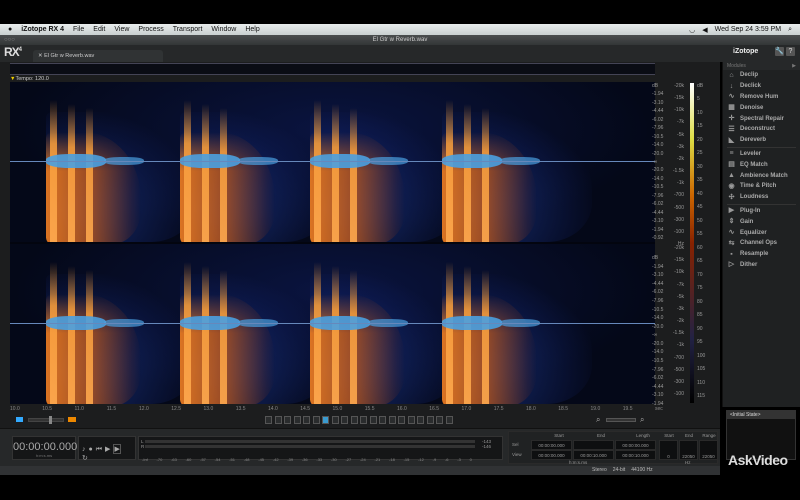 The width and height of the screenshot is (800, 500). Describe the element at coordinates (731, 75) in the screenshot. I see `declip-icon: ⌂` at that location.